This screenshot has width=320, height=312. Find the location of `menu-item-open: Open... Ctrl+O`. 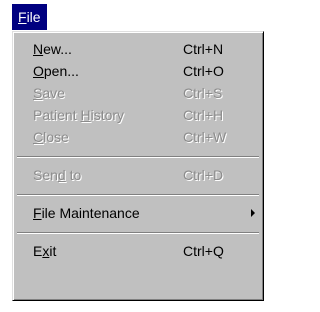

menu-item-open: Open... Ctrl+O is located at coordinates (138, 71).